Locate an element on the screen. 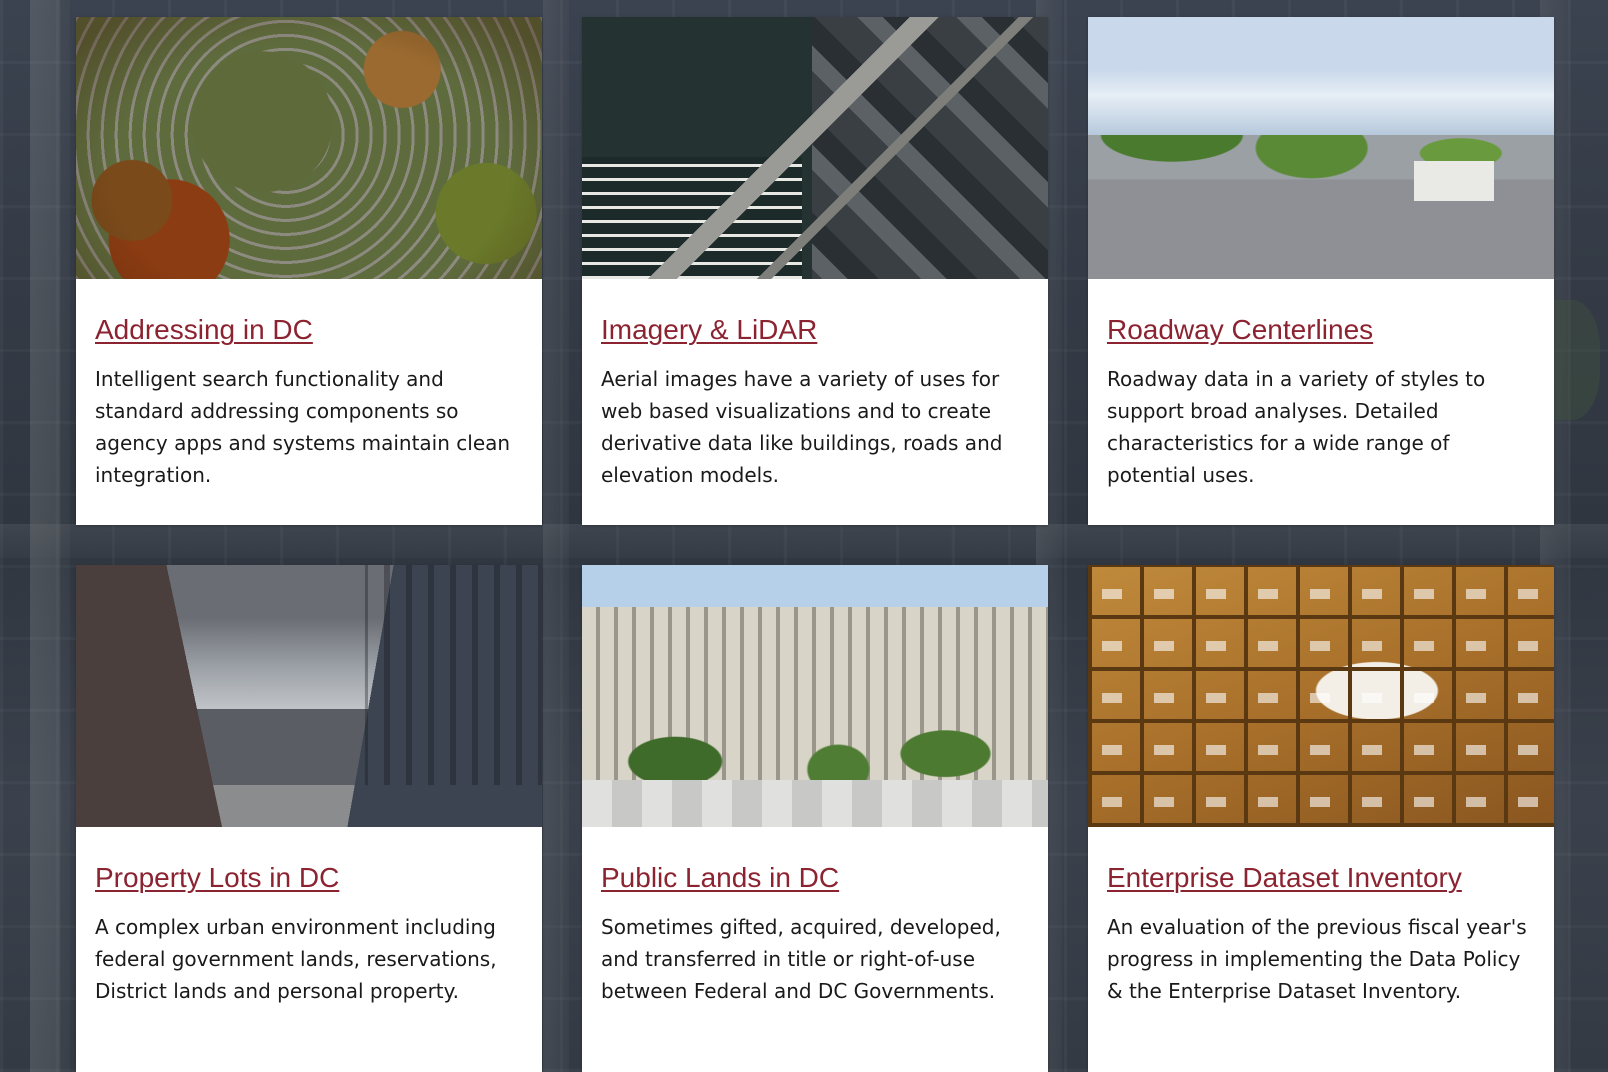 This screenshot has height=1072, width=1608. aerial-suburb-image is located at coordinates (309, 148).